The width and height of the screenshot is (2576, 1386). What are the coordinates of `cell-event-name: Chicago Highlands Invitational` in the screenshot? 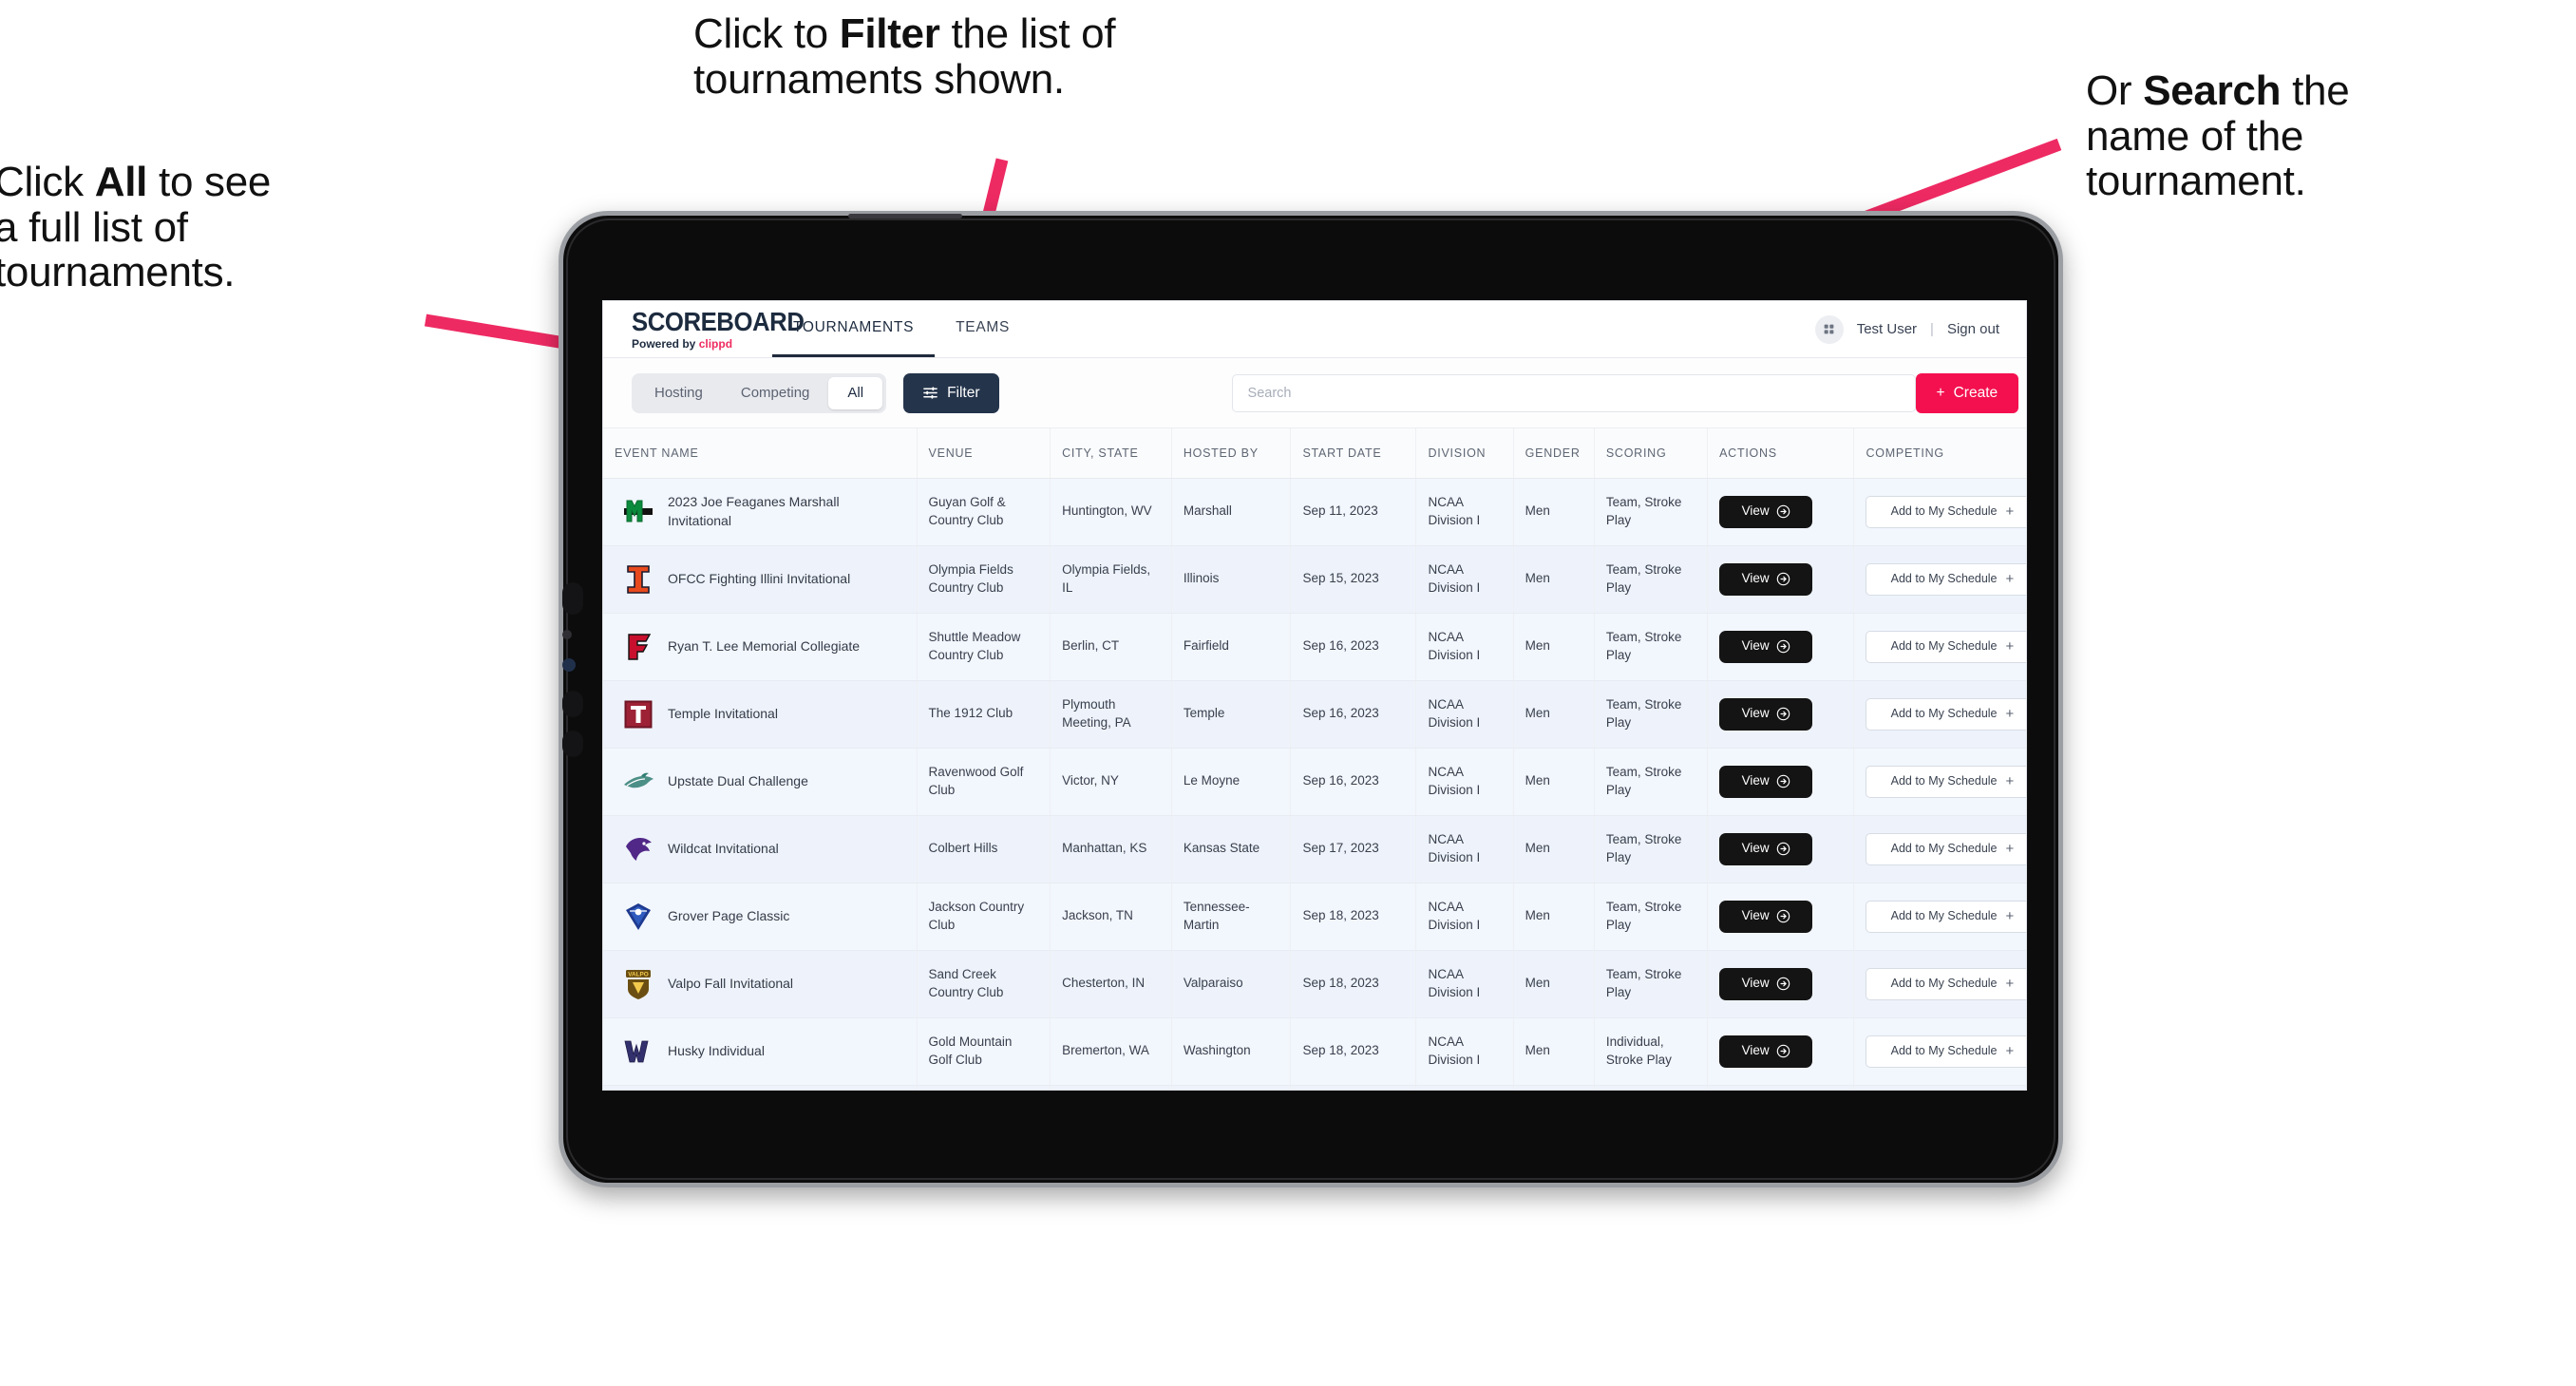 It's located at (760, 1087).